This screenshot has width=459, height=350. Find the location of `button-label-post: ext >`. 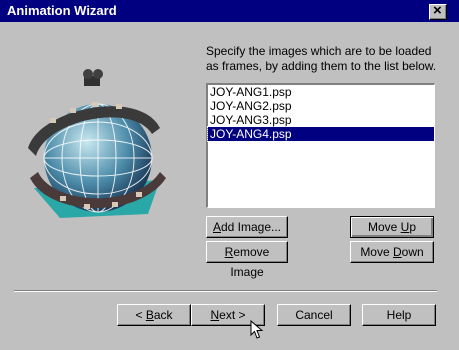

button-label-post: ext > is located at coordinates (232, 315).